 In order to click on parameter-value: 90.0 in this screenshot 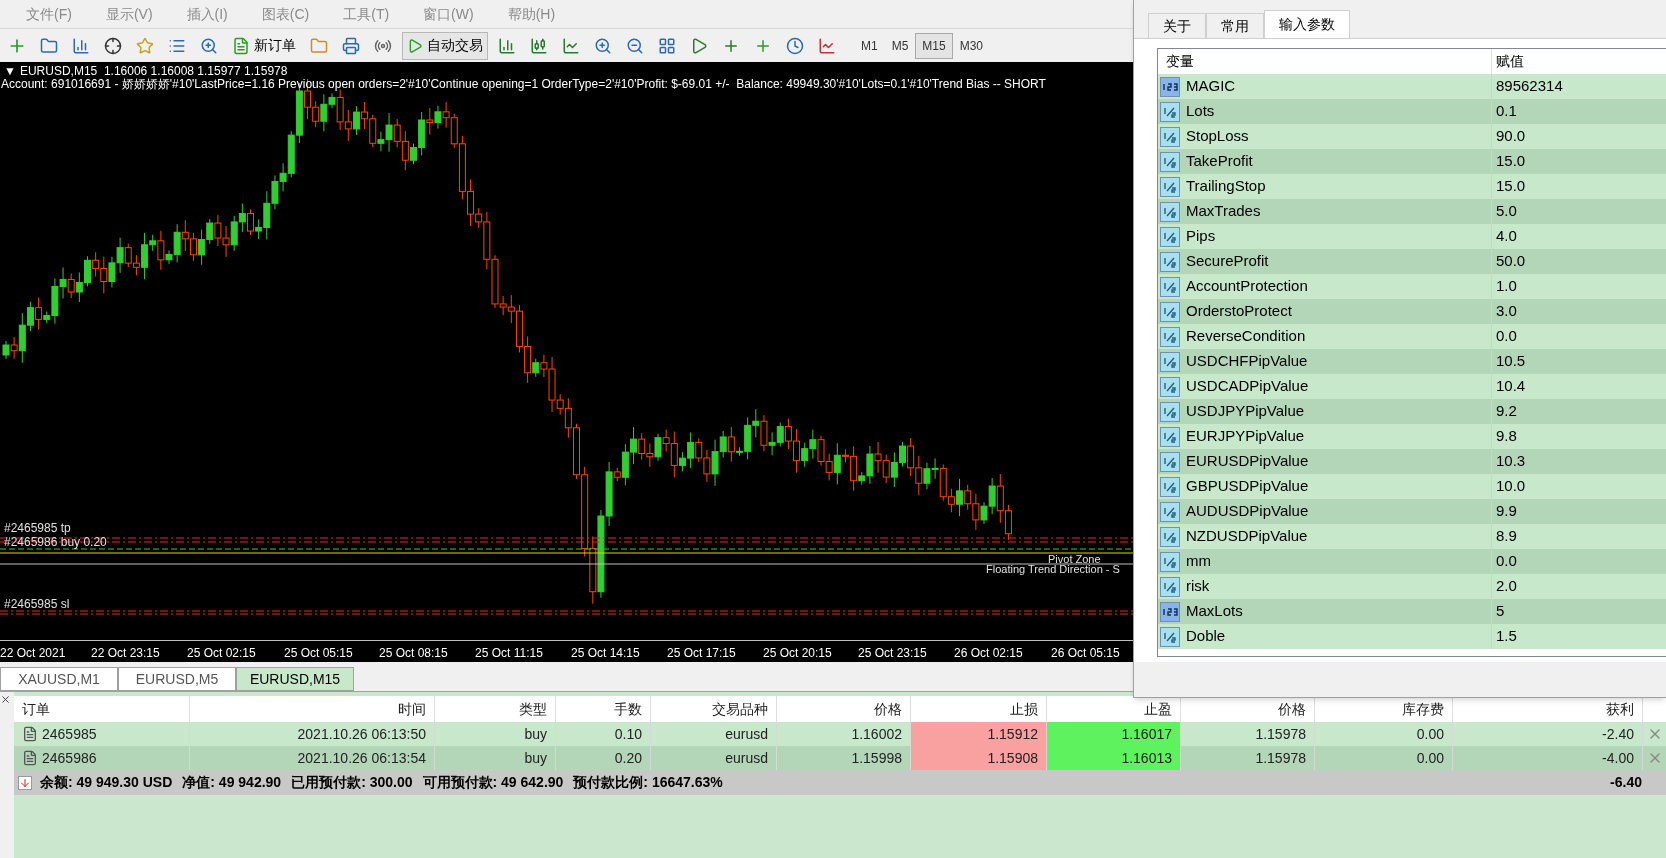, I will do `click(1579, 136)`.